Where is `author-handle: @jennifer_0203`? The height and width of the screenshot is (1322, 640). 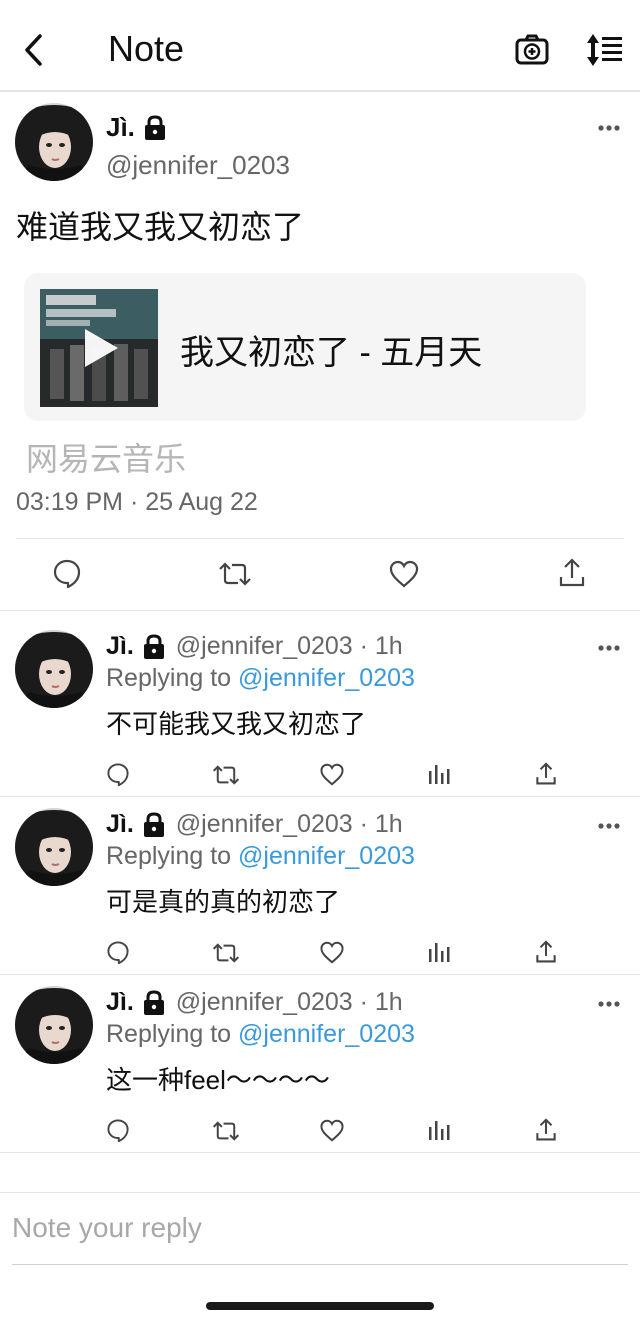
author-handle: @jennifer_0203 is located at coordinates (198, 165).